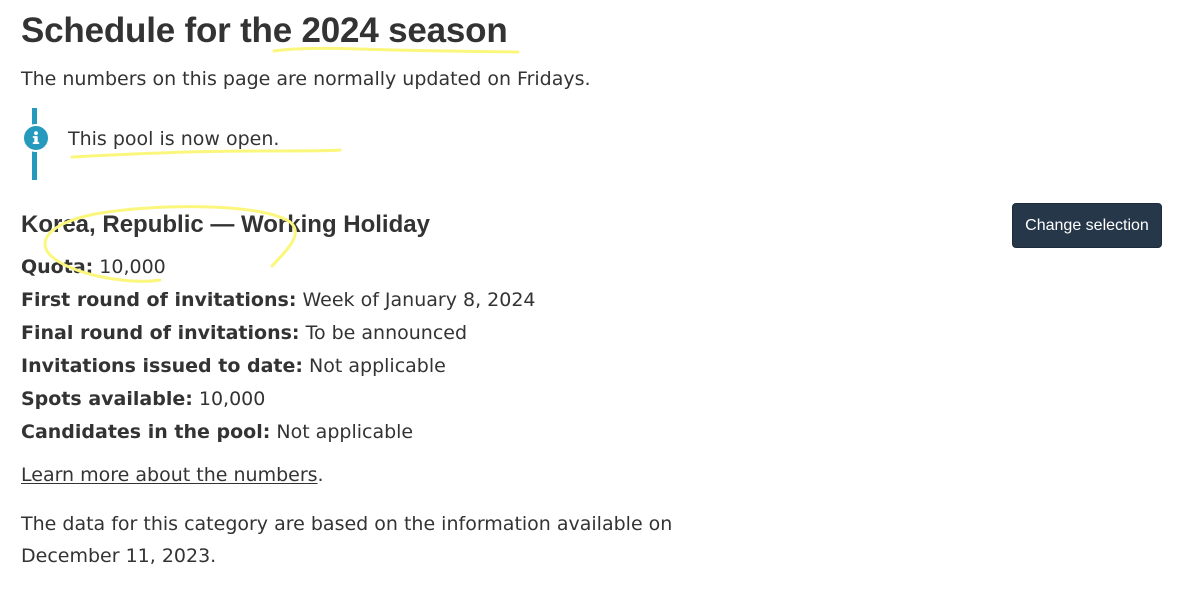 The image size is (1197, 600). Describe the element at coordinates (162, 366) in the screenshot. I see `stat-label: Invitations issued to date:` at that location.